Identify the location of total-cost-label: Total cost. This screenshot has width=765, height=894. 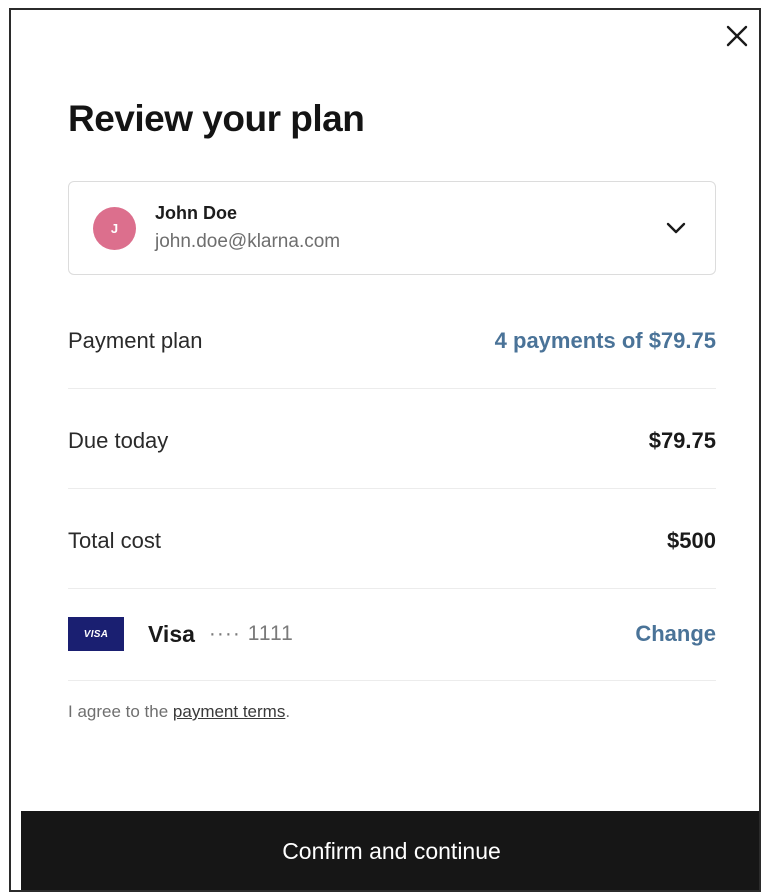
(114, 540).